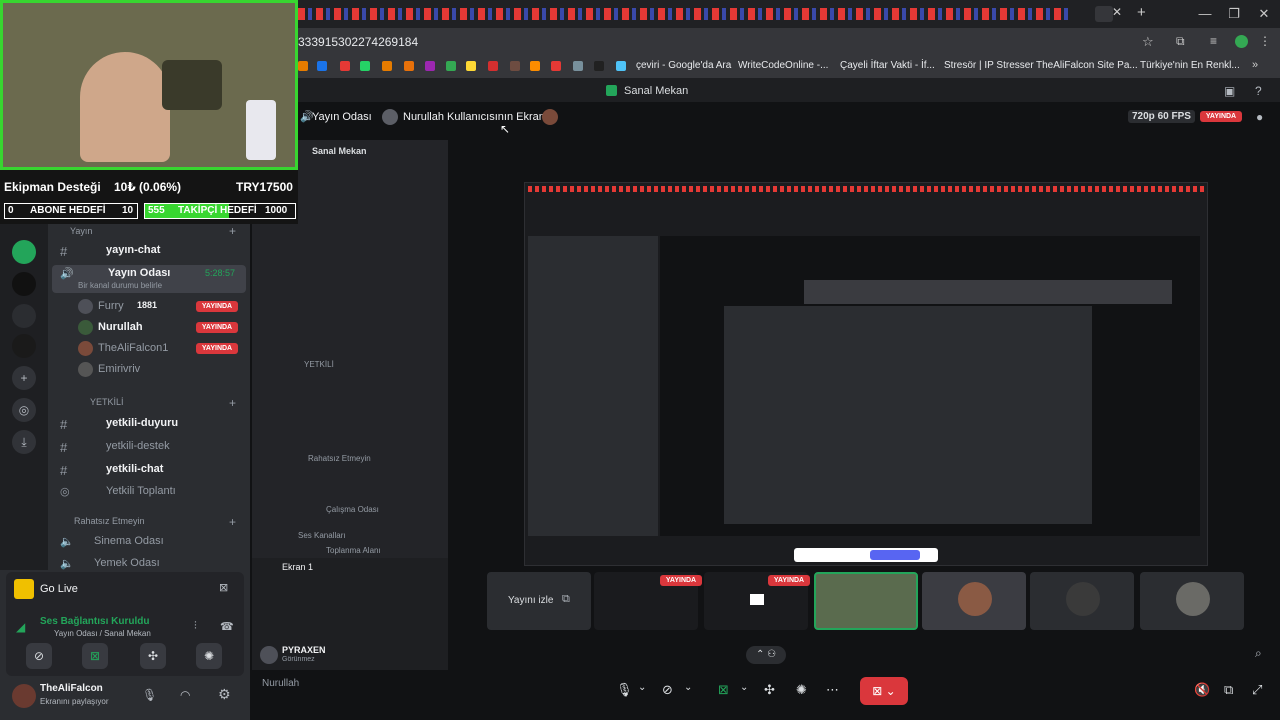 This screenshot has height=720, width=1280. Describe the element at coordinates (224, 694) in the screenshot. I see `gear-icon: ⚙` at that location.